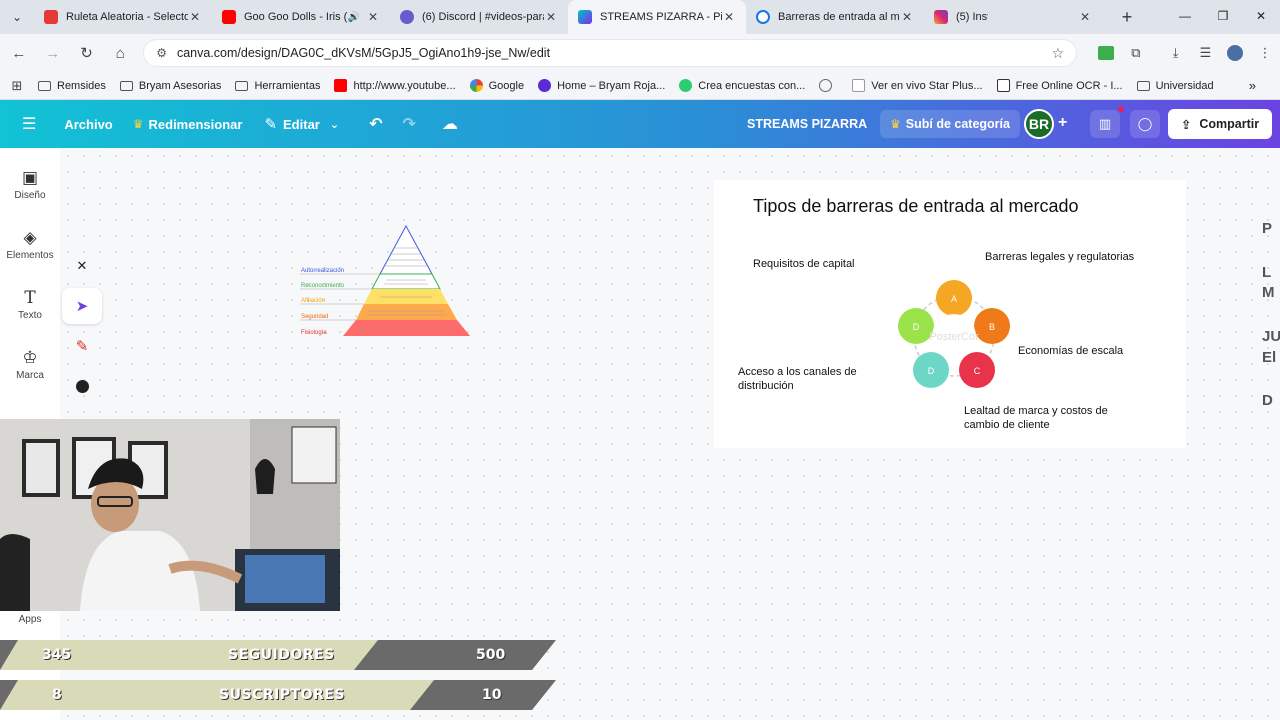  What do you see at coordinates (30, 184) in the screenshot?
I see `sidebar-item-design: ▣ Diseño` at bounding box center [30, 184].